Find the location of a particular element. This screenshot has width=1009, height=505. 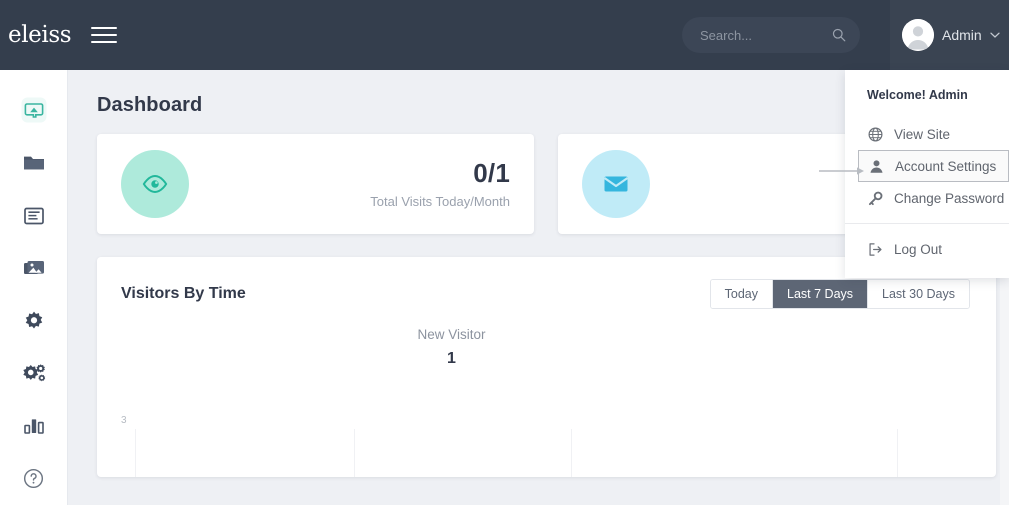

stat-label: Total Visits Today/Month is located at coordinates (440, 202).